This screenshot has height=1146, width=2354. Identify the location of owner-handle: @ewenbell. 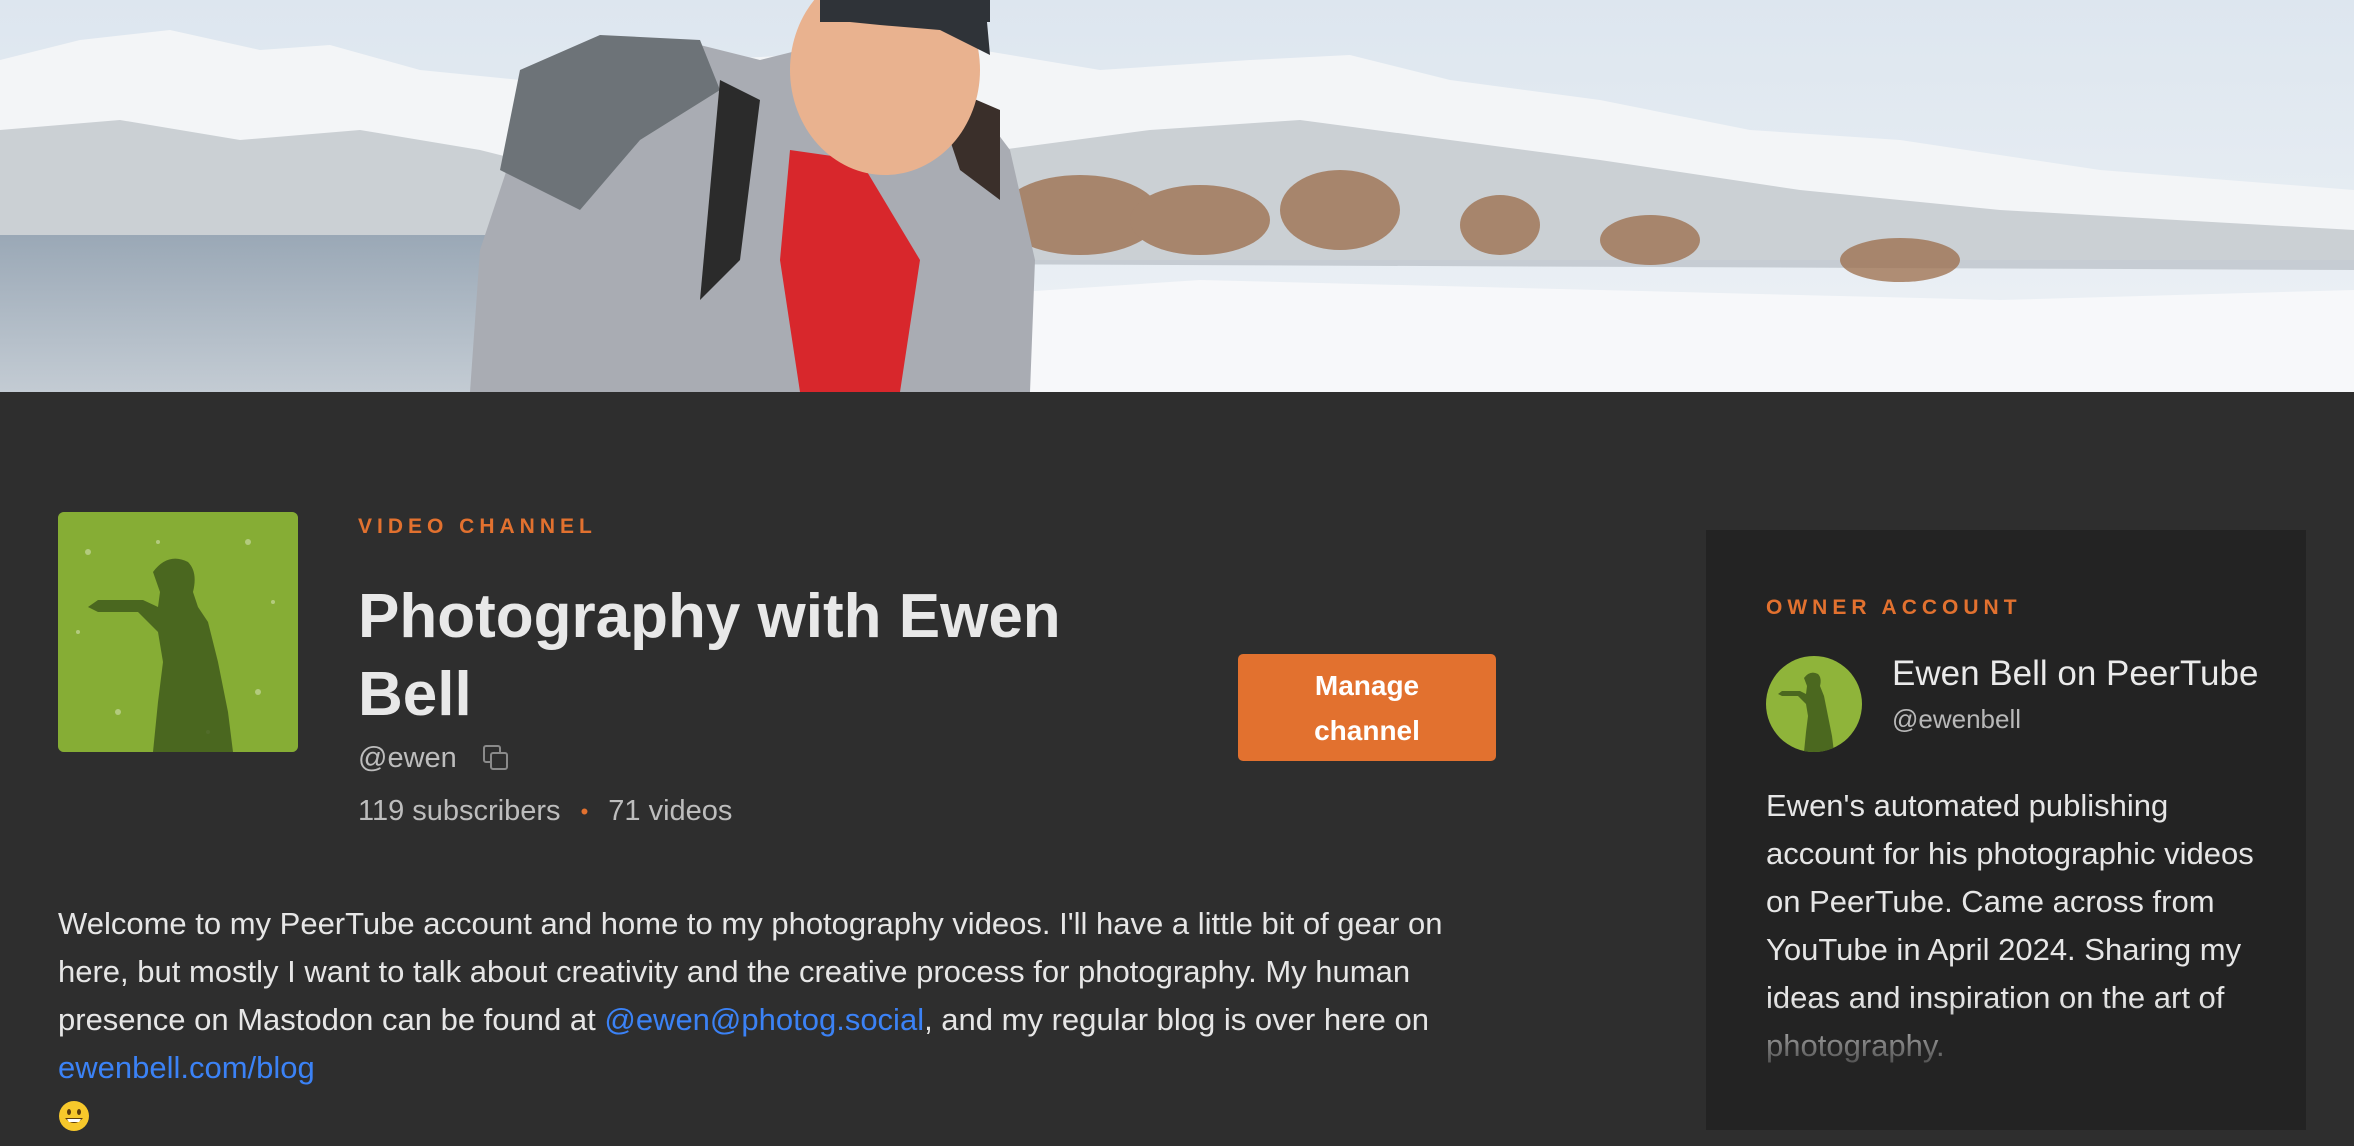
(1957, 719).